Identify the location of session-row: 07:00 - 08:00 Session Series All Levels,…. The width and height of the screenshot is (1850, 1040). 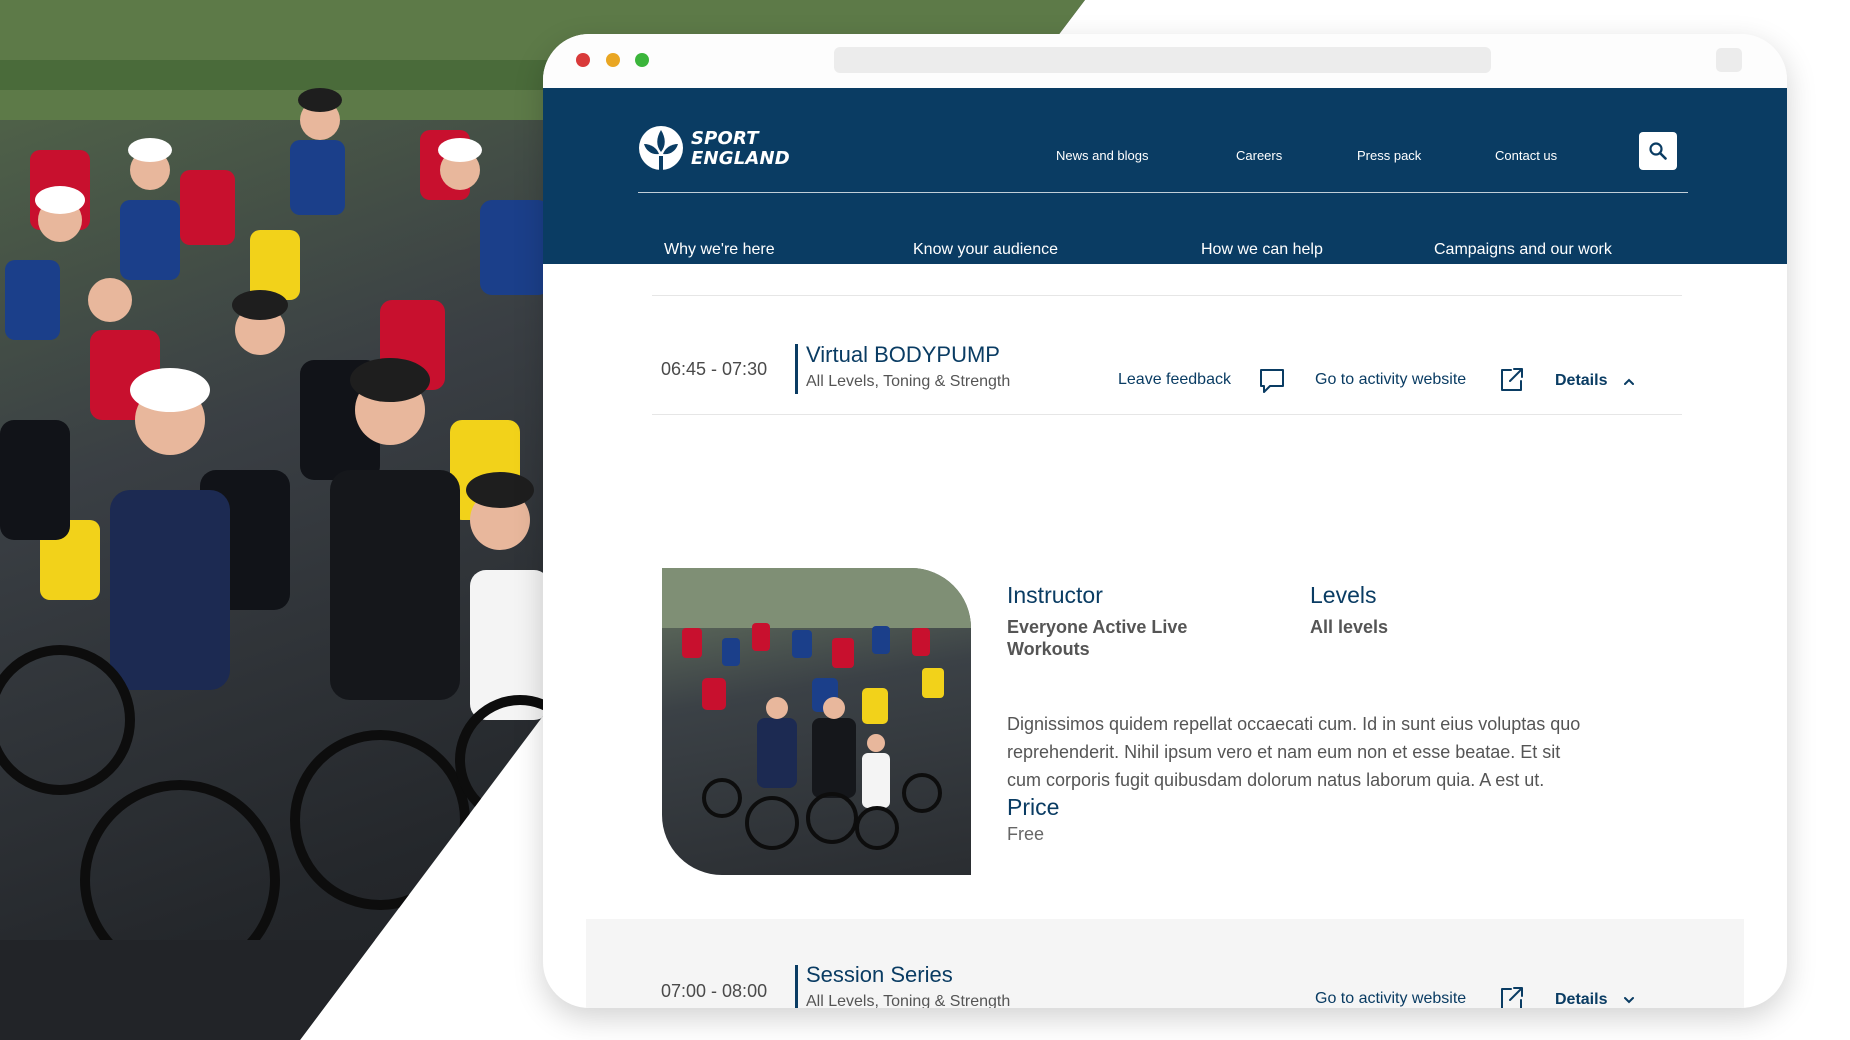
(1165, 963).